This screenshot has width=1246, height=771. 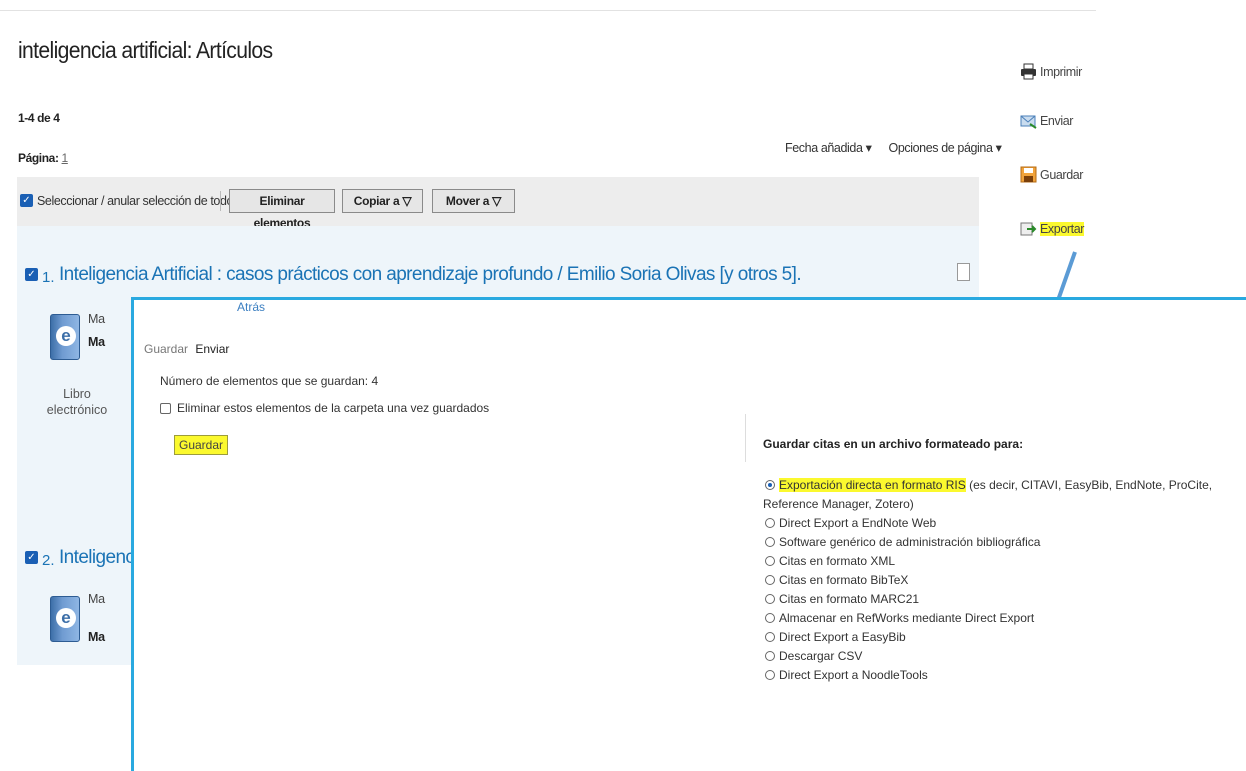 What do you see at coordinates (872, 485) in the screenshot?
I see `option-ris-label: Exportación directa en formato RIS` at bounding box center [872, 485].